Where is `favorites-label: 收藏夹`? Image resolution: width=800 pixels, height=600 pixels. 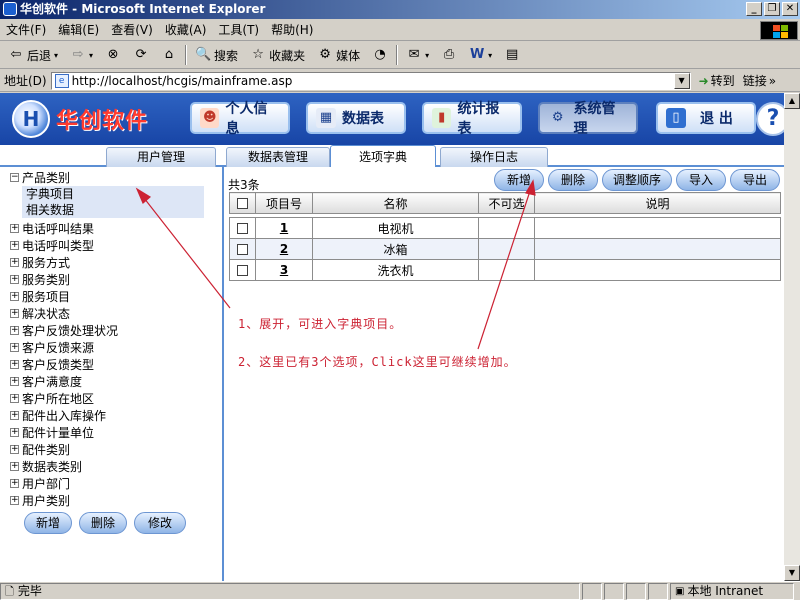
favorites-label: 收藏夹 is located at coordinates (287, 55).